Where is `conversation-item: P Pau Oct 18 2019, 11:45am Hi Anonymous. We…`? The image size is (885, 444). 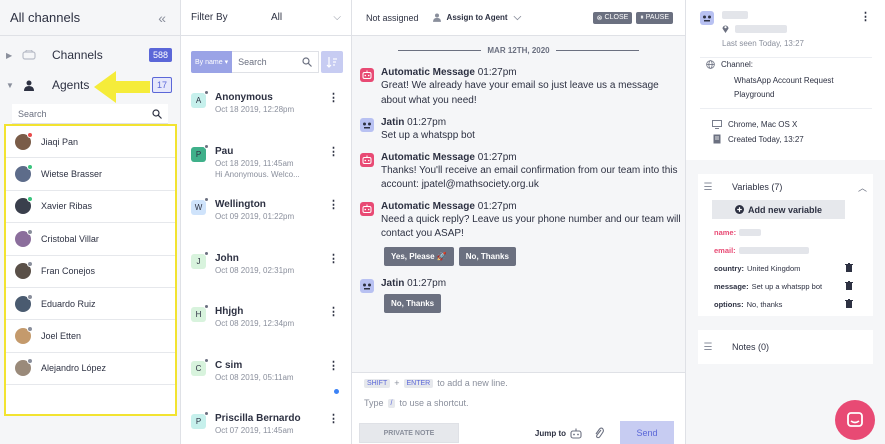 conversation-item: P Pau Oct 18 2019, 11:45am Hi Anonymous. We… is located at coordinates (266, 164).